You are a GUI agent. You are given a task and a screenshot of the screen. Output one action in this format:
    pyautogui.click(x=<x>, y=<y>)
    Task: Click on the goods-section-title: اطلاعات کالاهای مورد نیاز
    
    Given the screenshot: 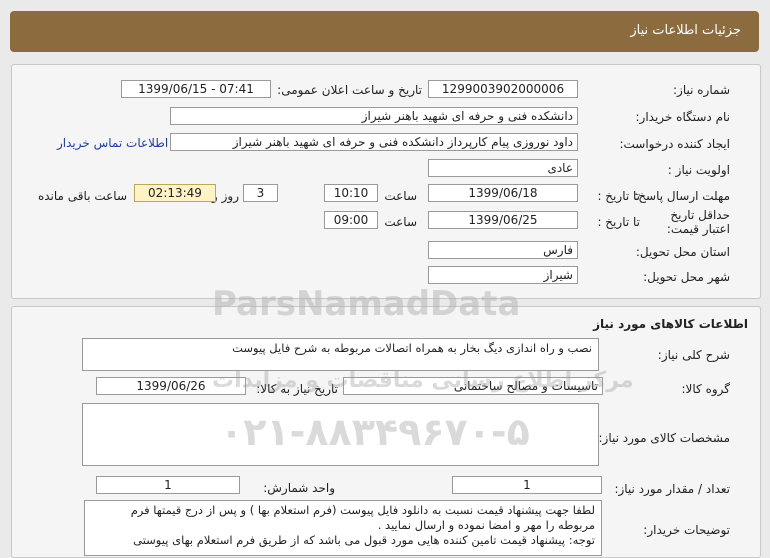 What is the action you would take?
    pyautogui.click(x=670, y=324)
    